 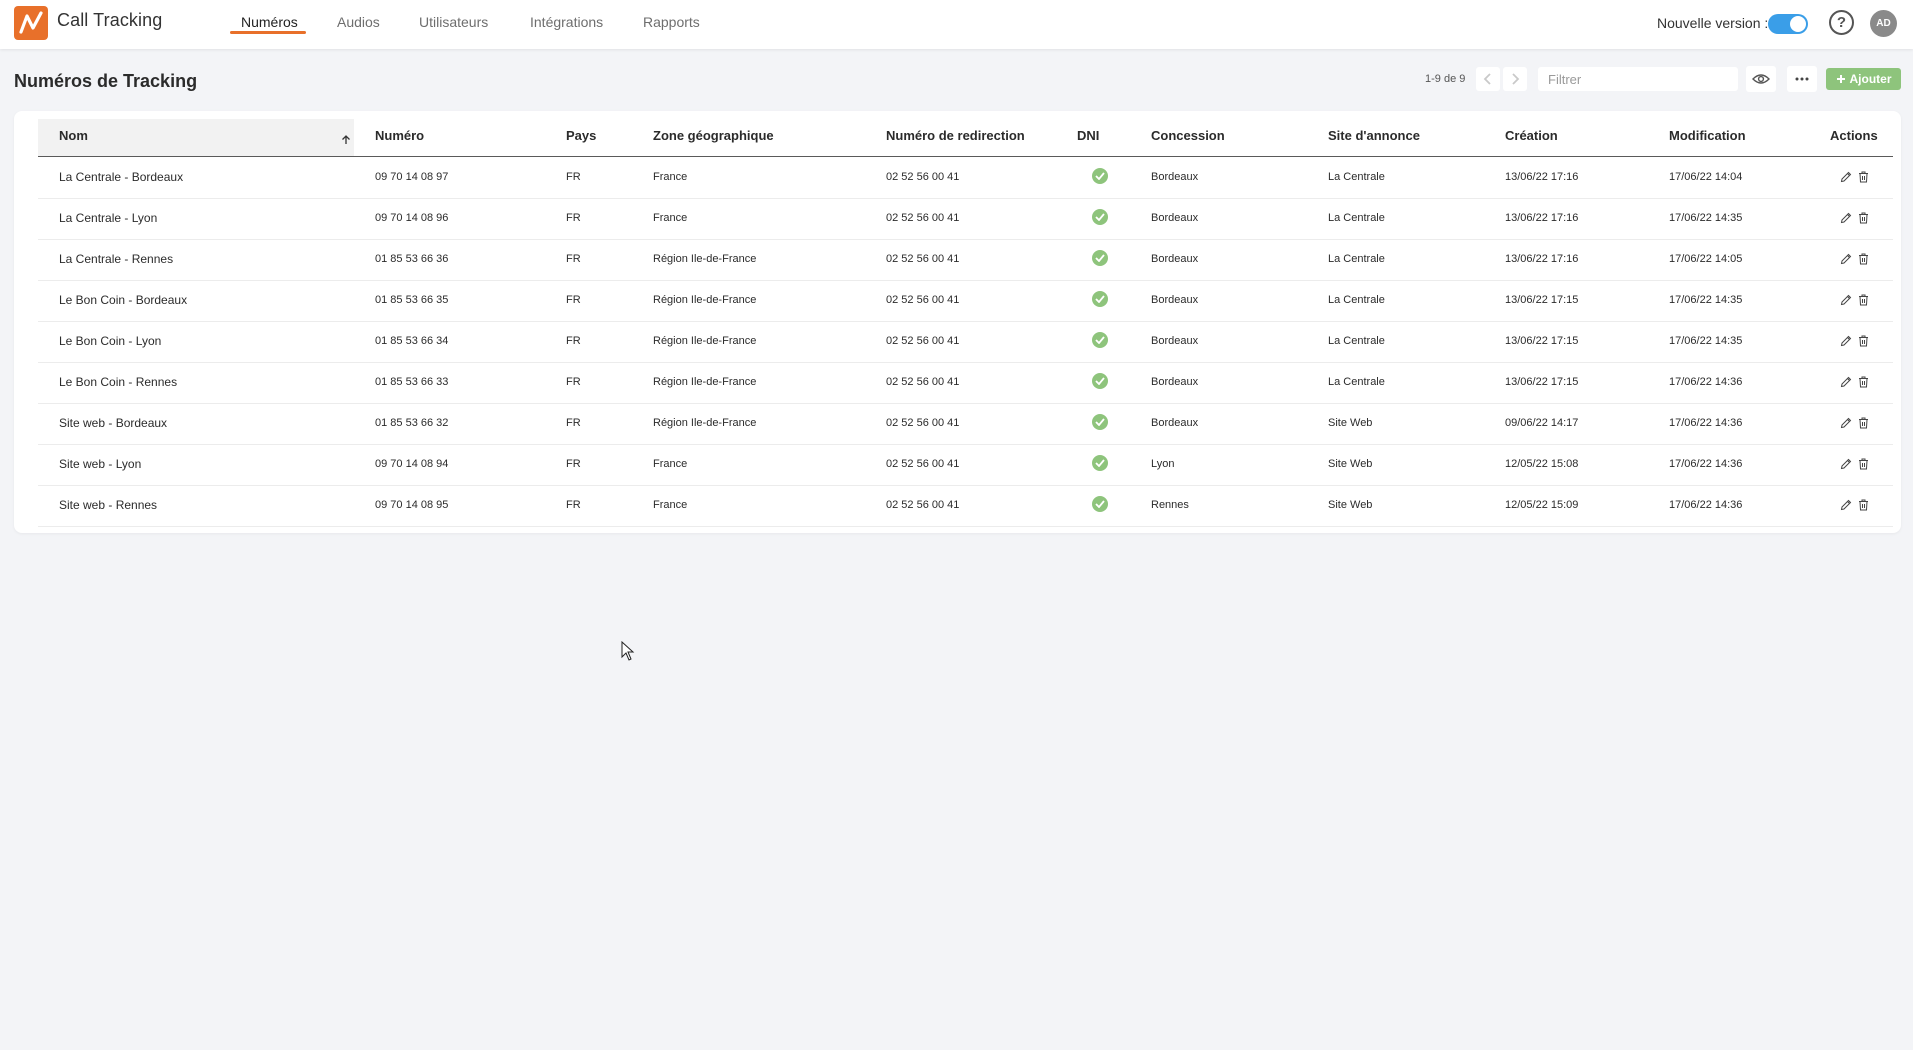 What do you see at coordinates (1531, 135) in the screenshot?
I see `column-header-creation: Création` at bounding box center [1531, 135].